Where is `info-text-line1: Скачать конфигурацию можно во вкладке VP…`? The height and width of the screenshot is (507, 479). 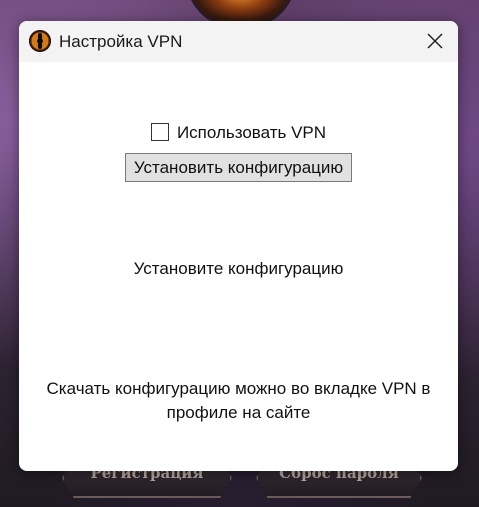 info-text-line1: Скачать конфигурацию можно во вкладке VP… is located at coordinates (238, 388).